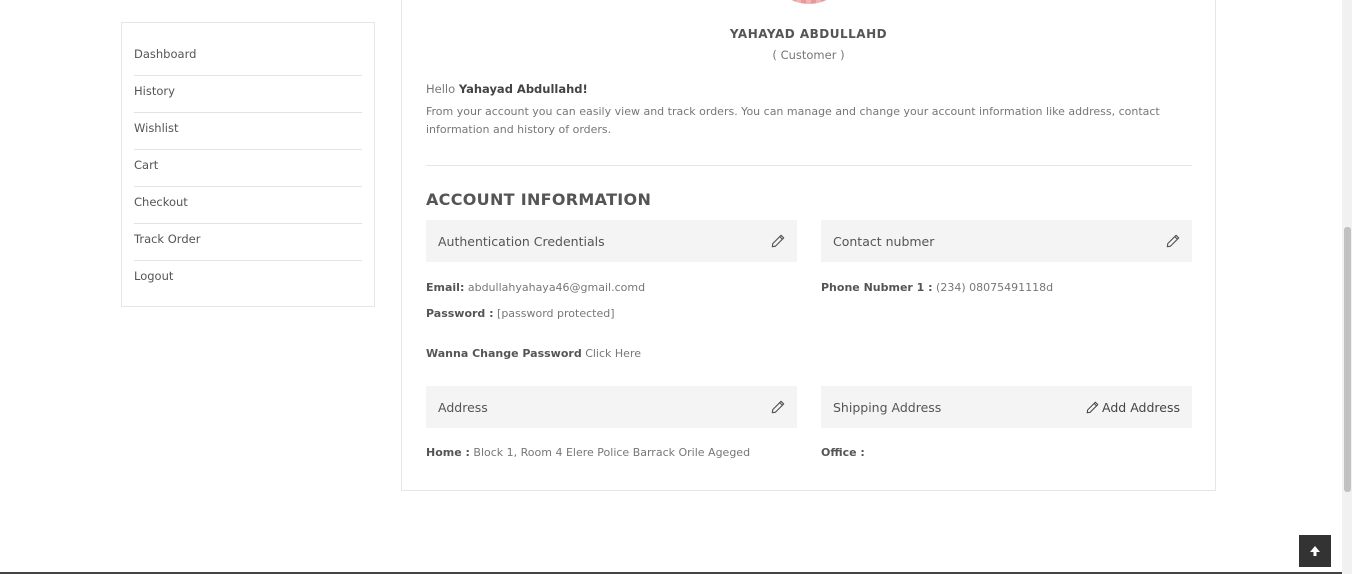 The height and width of the screenshot is (574, 1352). I want to click on change-password: Wanna Change Password Click Here, so click(533, 353).